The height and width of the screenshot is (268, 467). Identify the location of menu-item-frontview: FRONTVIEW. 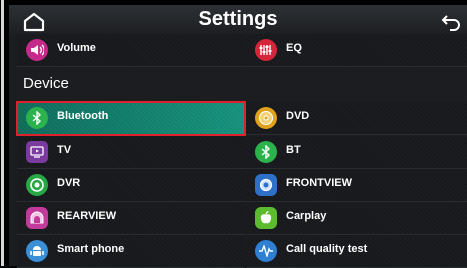
(356, 185).